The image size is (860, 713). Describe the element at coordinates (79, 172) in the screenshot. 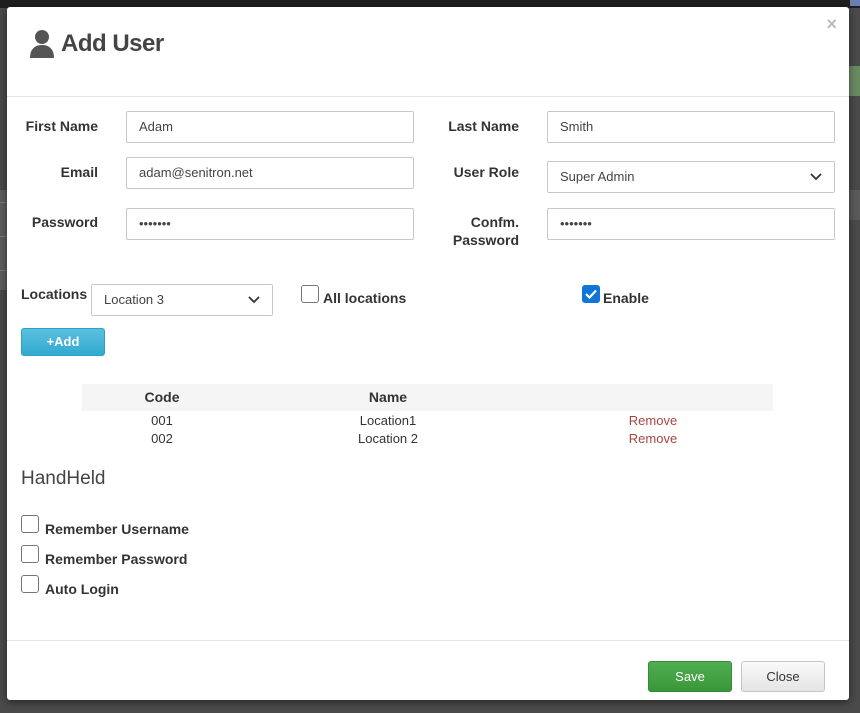

I see `email-label: Email` at that location.